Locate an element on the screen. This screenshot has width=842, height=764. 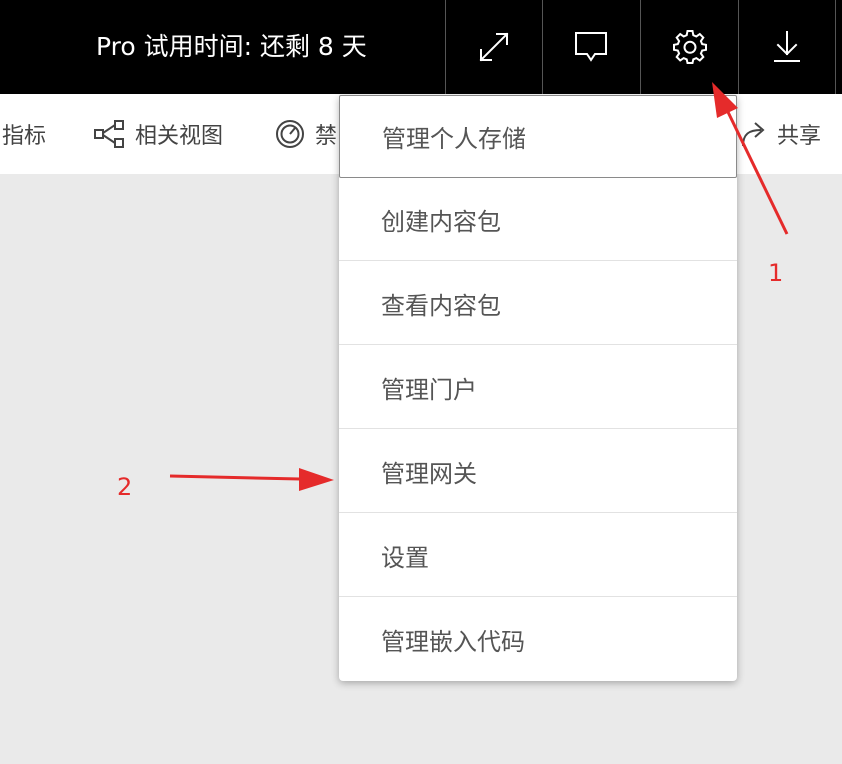
comment-icon is located at coordinates (591, 47).